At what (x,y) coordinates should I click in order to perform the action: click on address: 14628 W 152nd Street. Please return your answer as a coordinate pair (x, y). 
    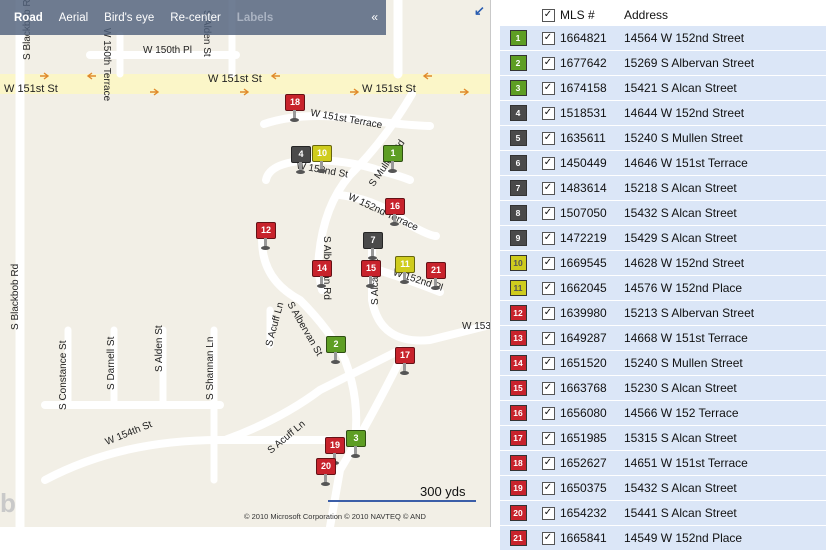
    Looking at the image, I should click on (725, 263).